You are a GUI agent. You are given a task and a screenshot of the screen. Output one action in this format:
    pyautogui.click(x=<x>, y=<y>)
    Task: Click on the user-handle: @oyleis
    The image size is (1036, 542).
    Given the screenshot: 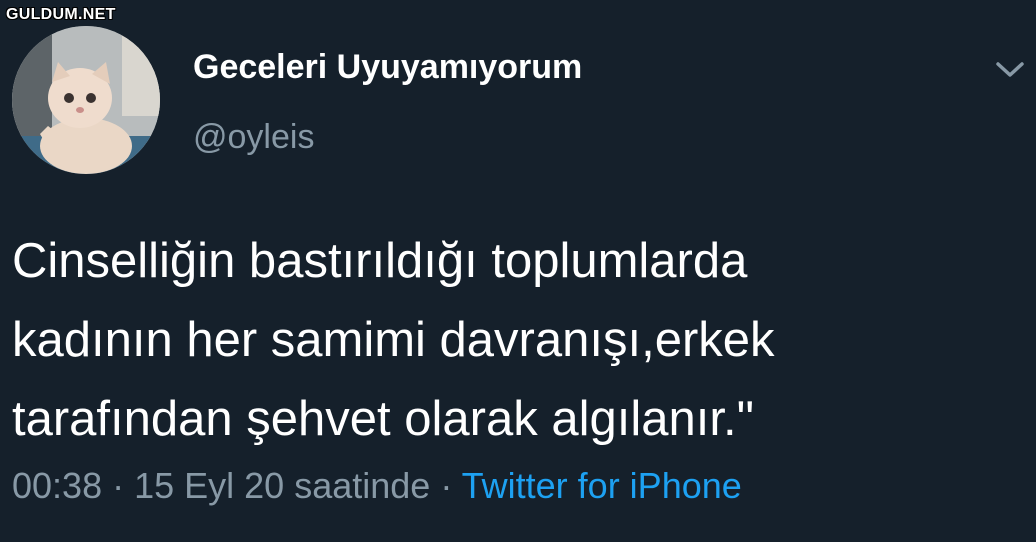 What is the action you would take?
    pyautogui.click(x=253, y=137)
    